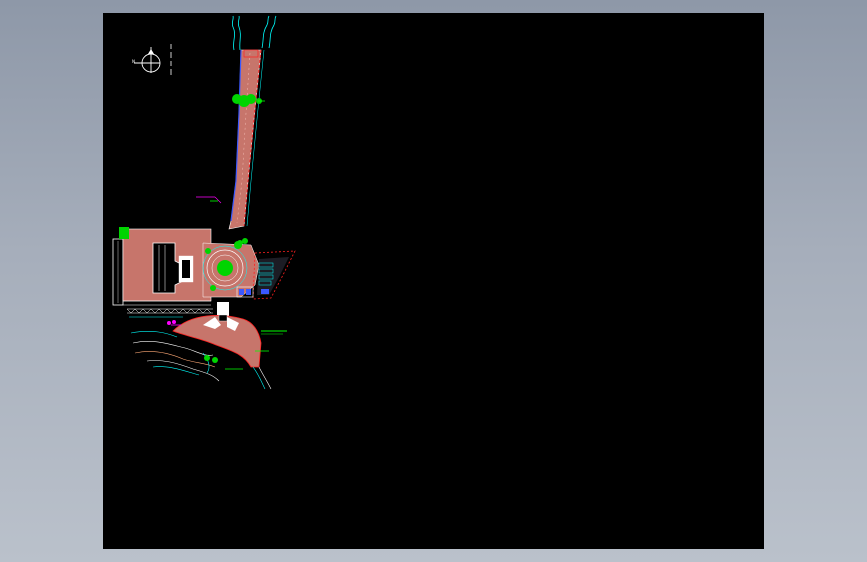 The image size is (867, 562). What do you see at coordinates (133, 61) in the screenshot?
I see `north-letter: N` at bounding box center [133, 61].